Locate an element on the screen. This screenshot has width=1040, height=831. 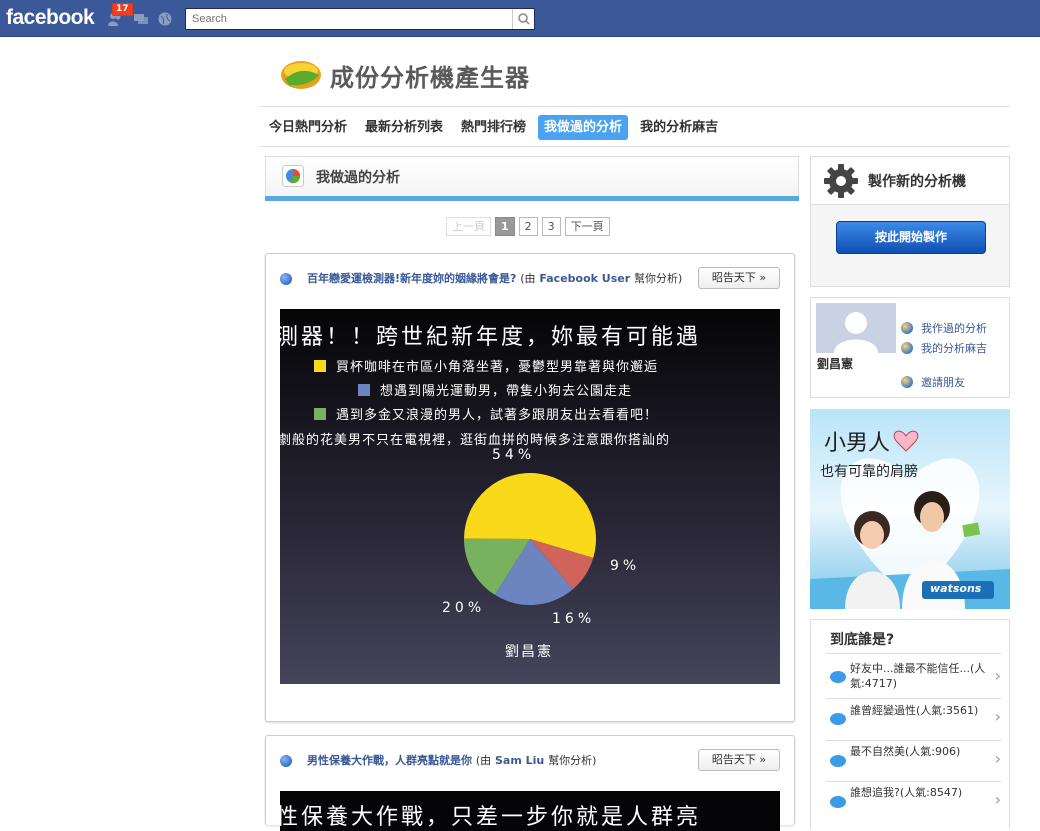
profile-panel: 劉昌憲 我作過的分析 我的分析麻吉 邀請朋友 is located at coordinates (910, 347).